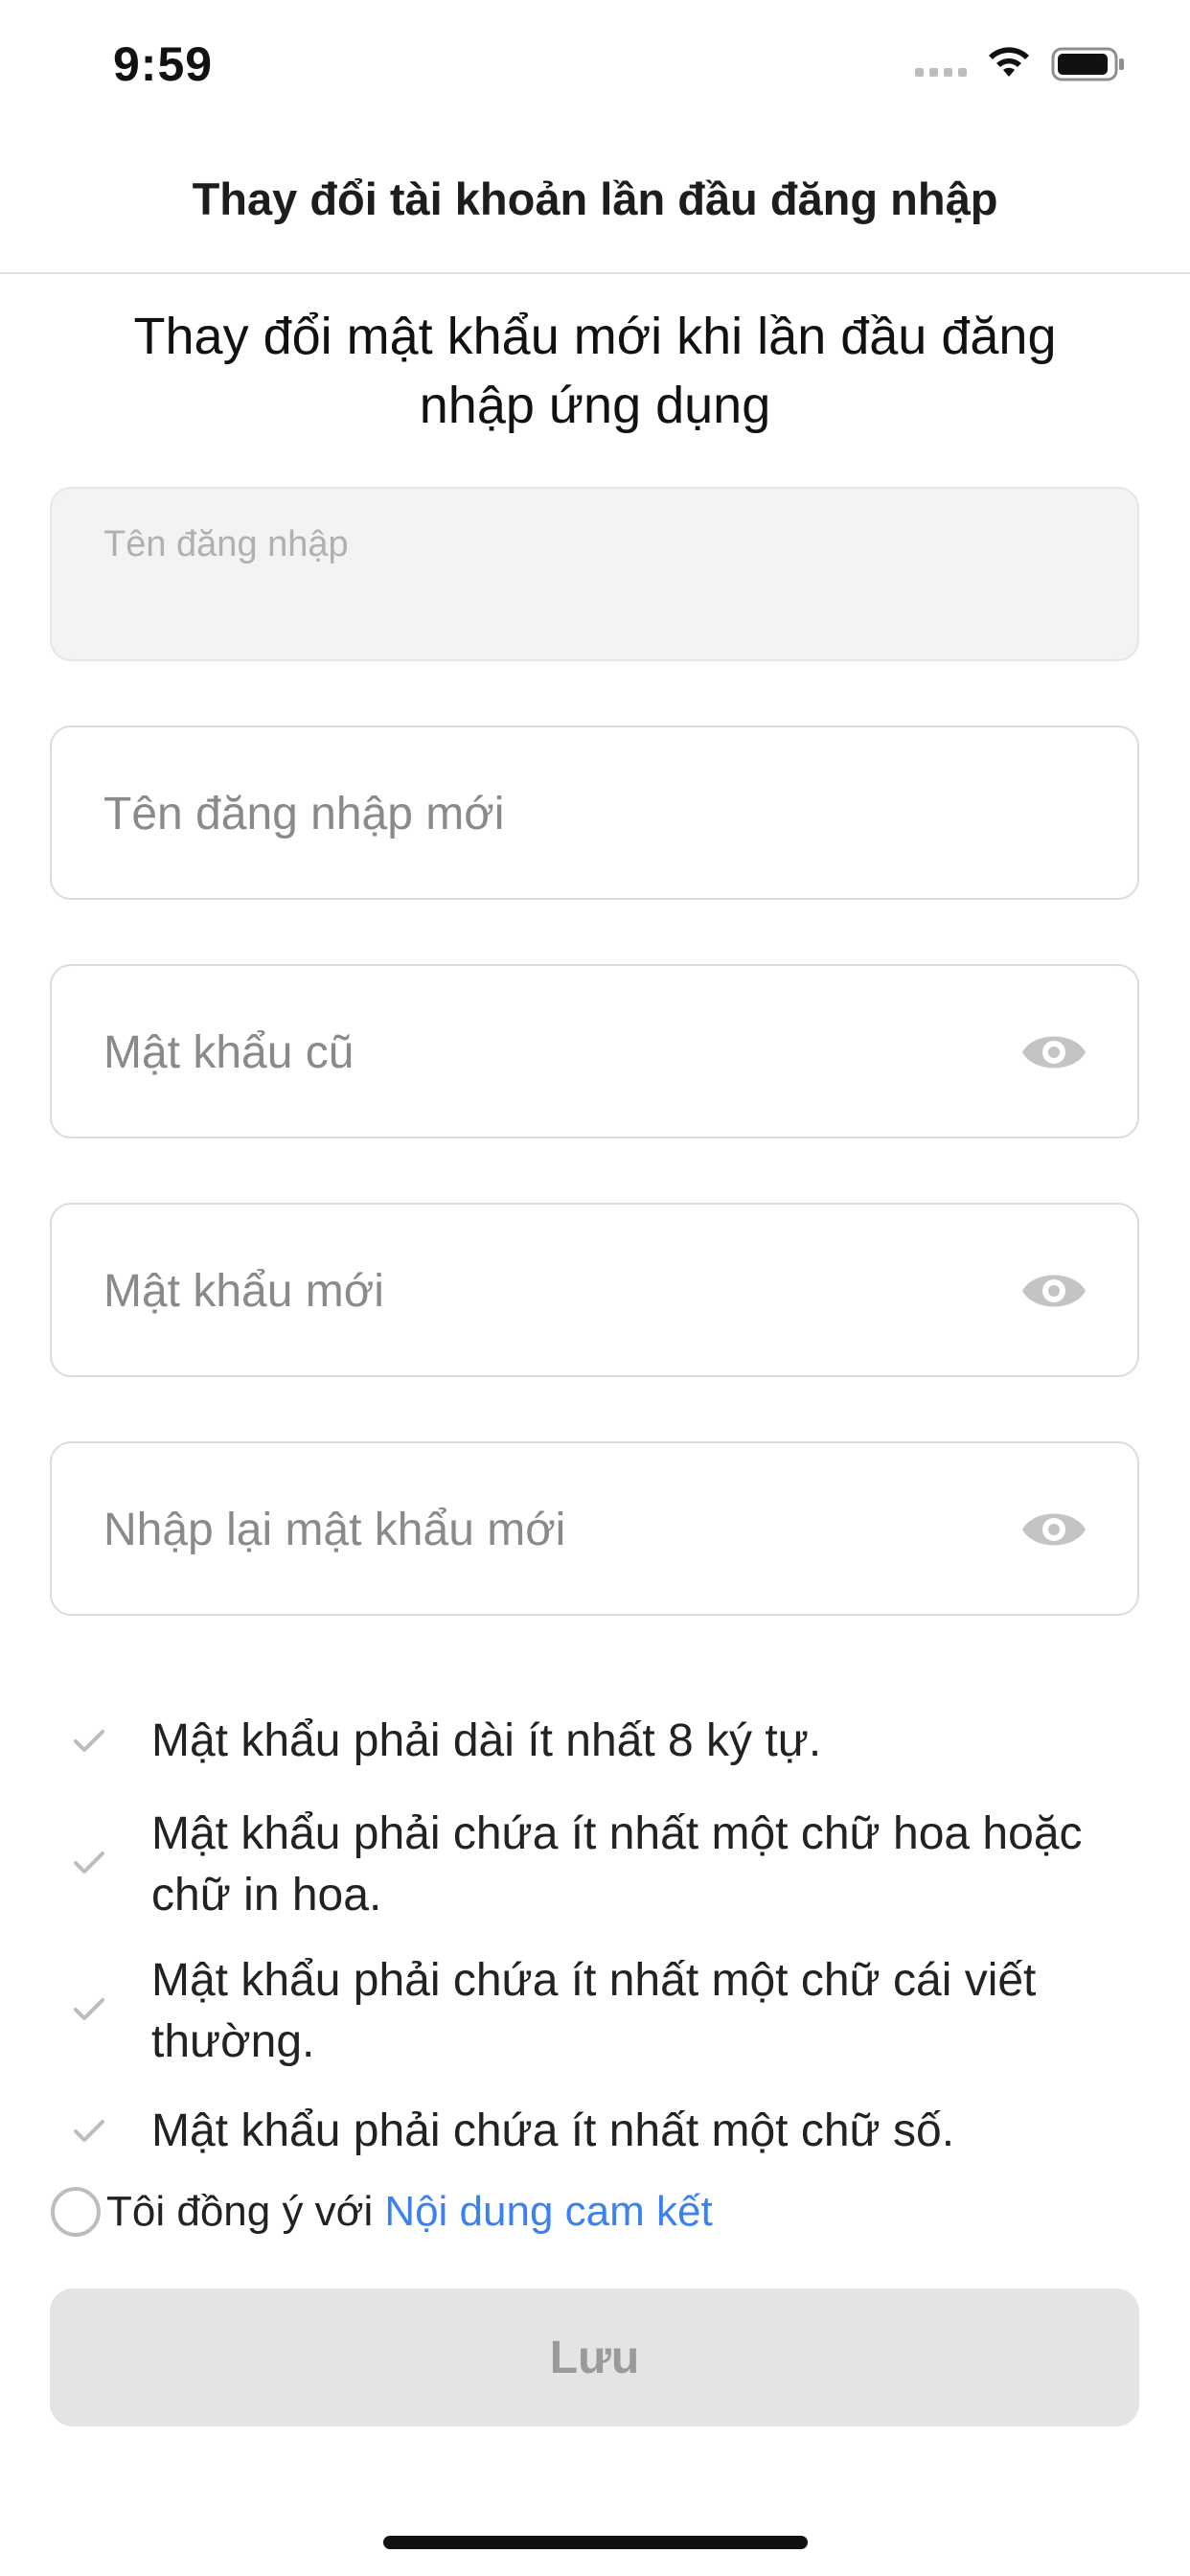 Image resolution: width=1190 pixels, height=2576 pixels. I want to click on status-time: 9:59, so click(163, 64).